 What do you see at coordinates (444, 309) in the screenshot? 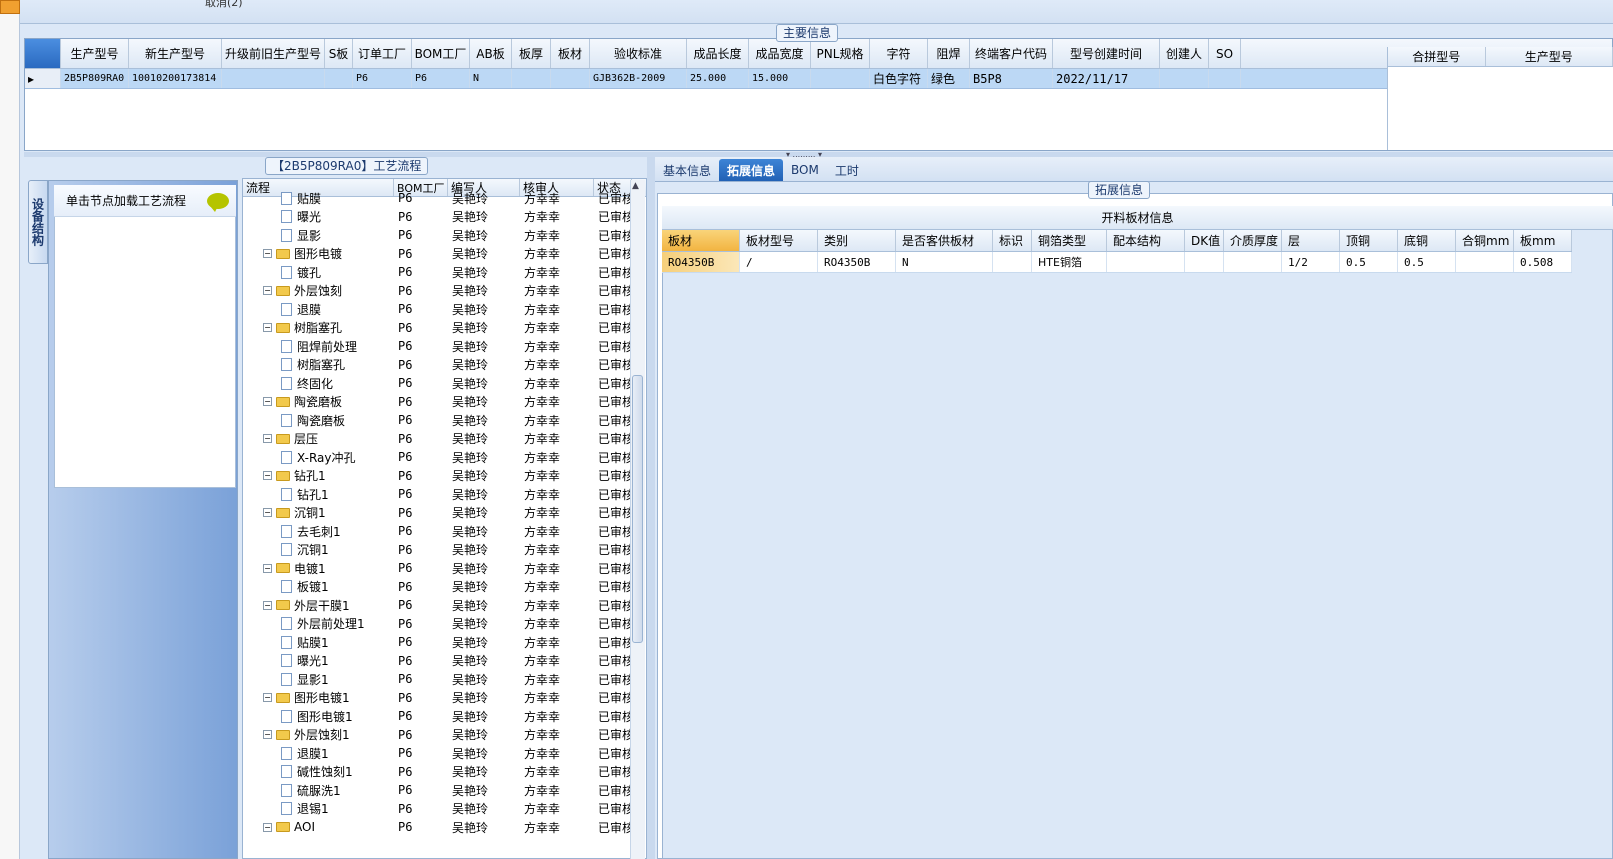
I see `tree-row: 退膜 P6 吴艳玲 方幸幸 已审核` at bounding box center [444, 309].